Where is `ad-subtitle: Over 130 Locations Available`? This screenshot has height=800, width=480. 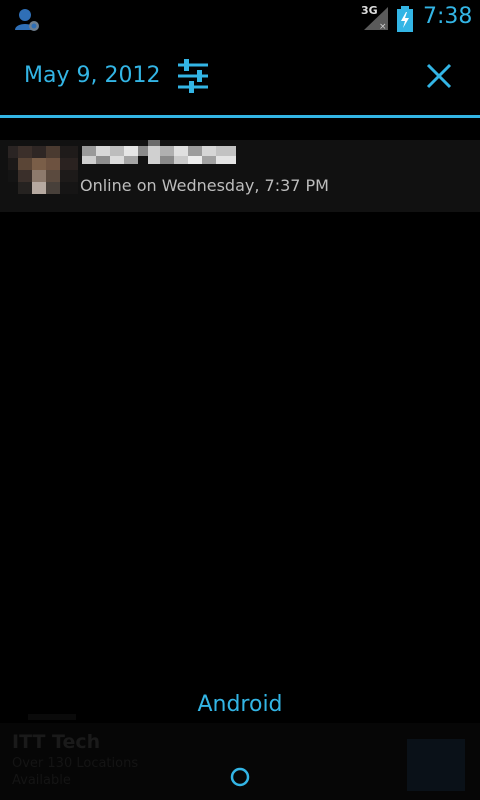 ad-subtitle: Over 130 Locations Available is located at coordinates (102, 772).